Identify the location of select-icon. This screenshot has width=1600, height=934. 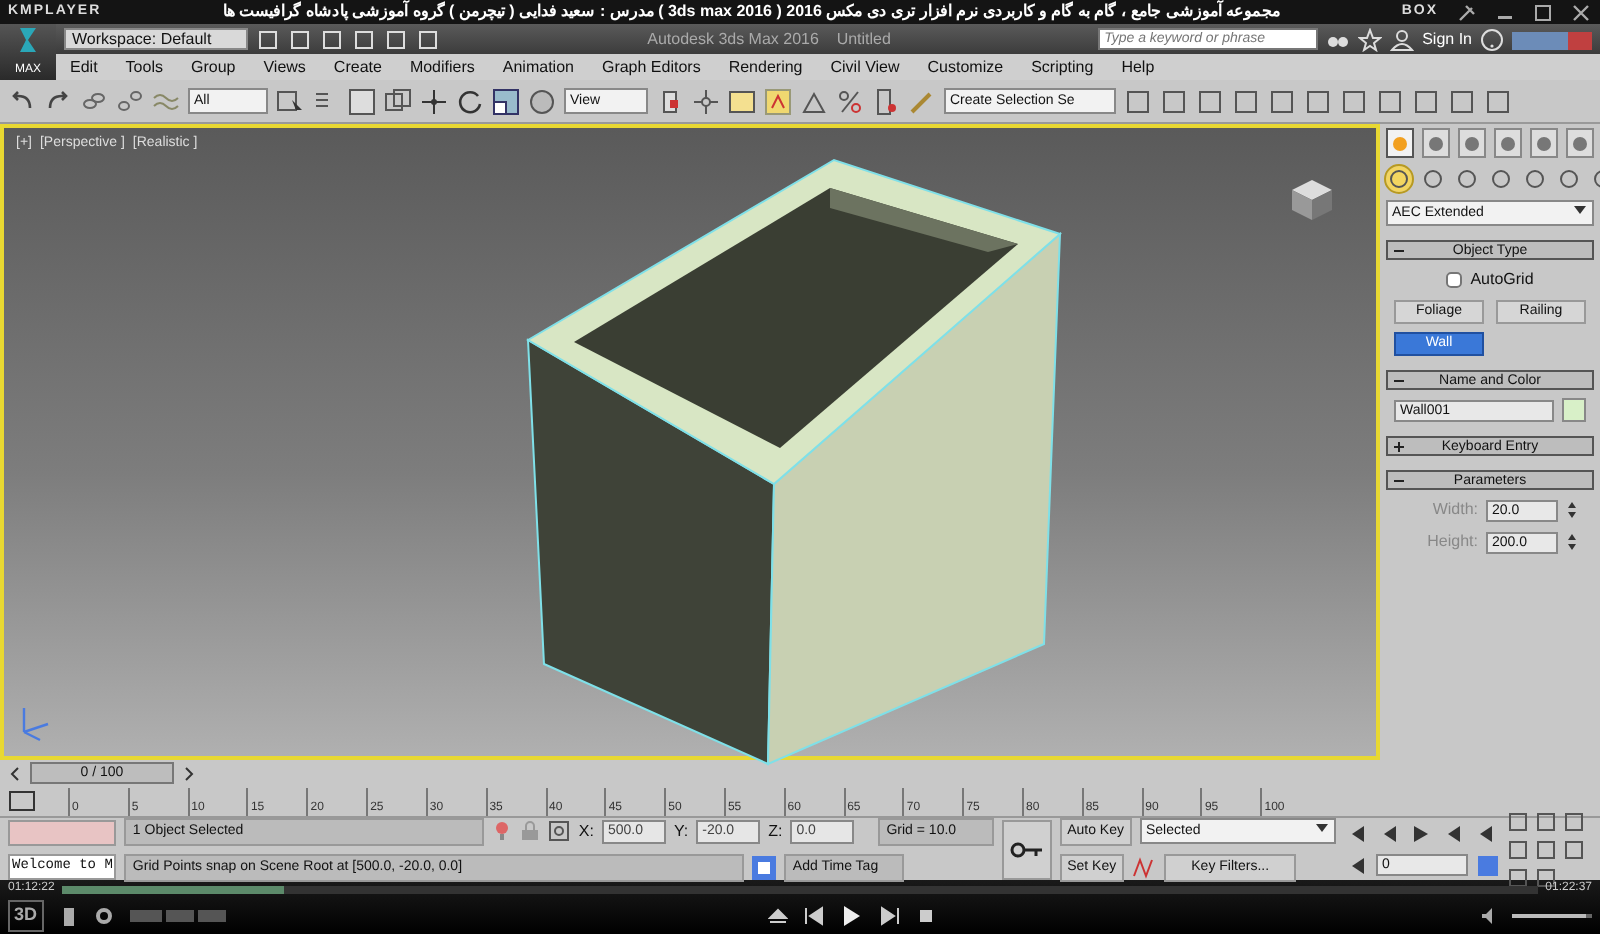
(290, 101).